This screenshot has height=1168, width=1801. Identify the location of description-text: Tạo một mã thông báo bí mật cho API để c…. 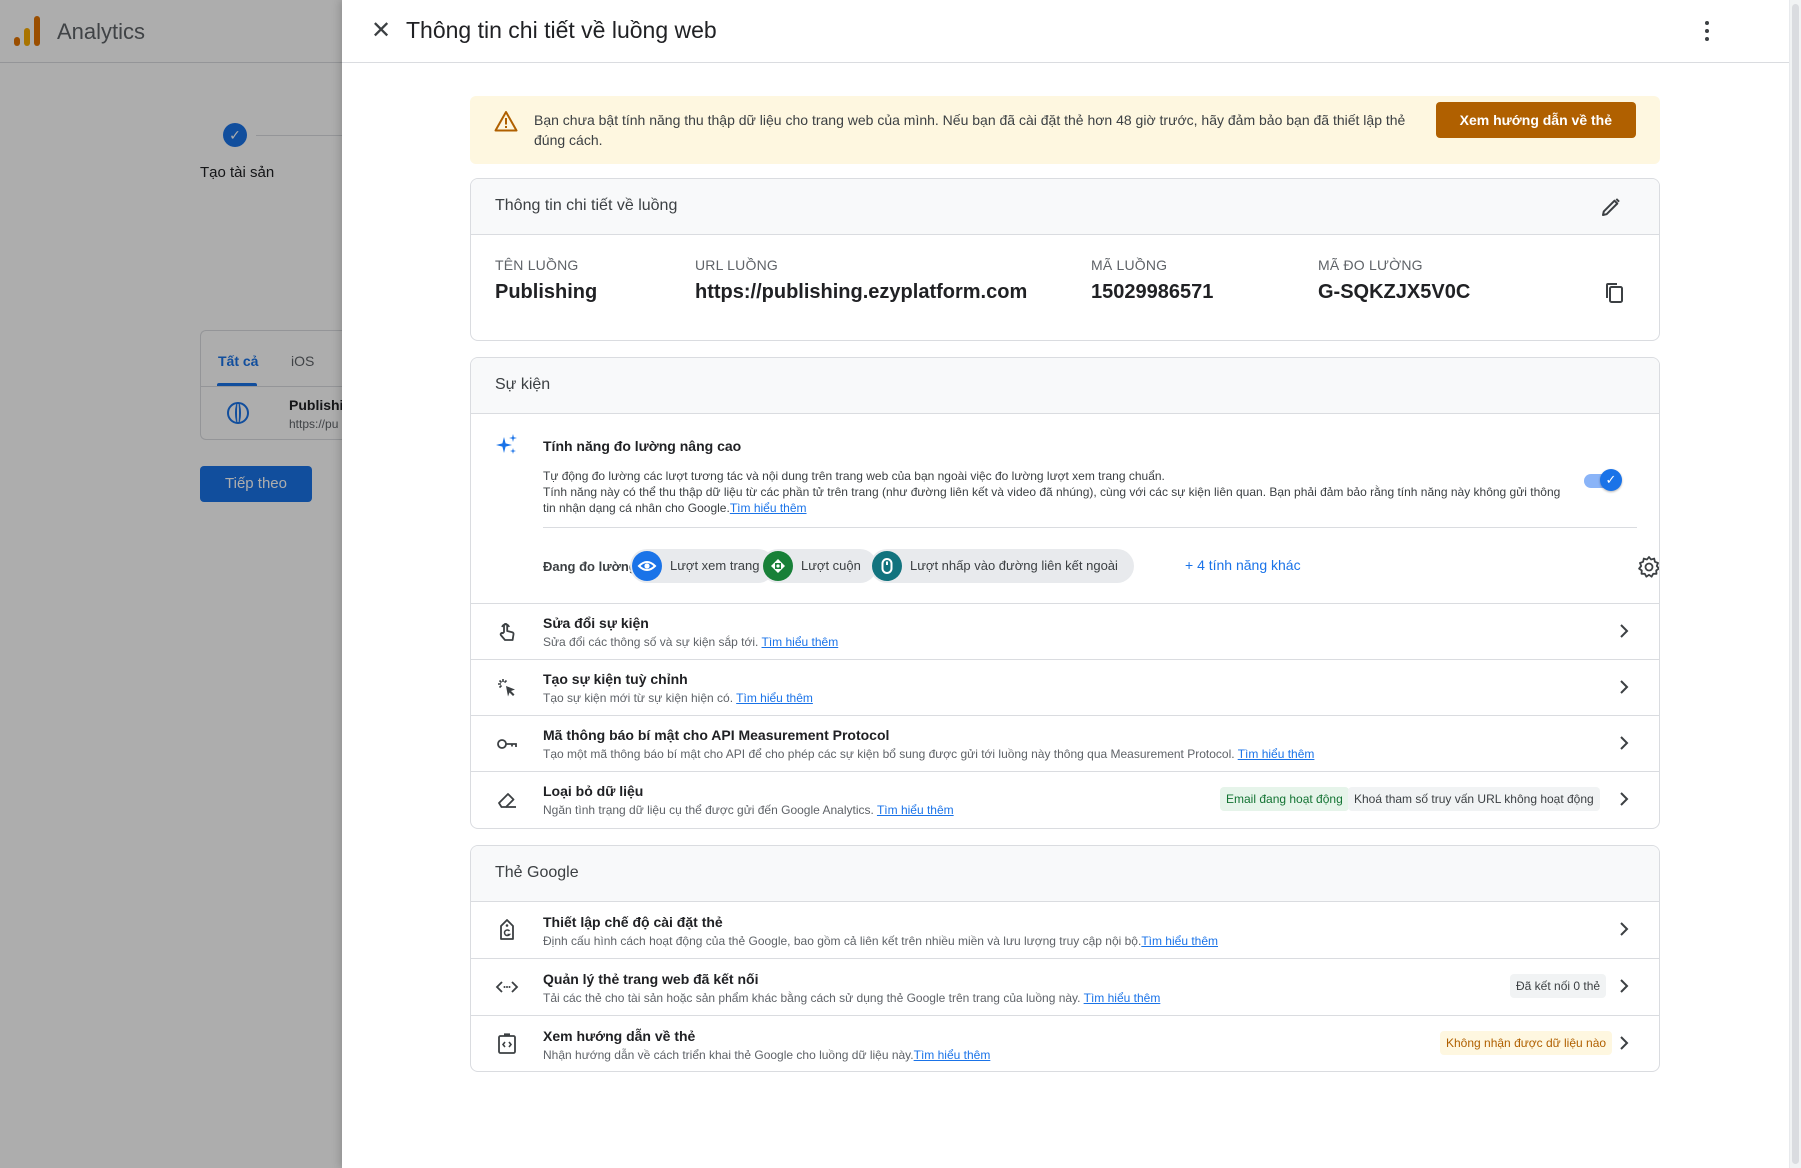
(889, 754).